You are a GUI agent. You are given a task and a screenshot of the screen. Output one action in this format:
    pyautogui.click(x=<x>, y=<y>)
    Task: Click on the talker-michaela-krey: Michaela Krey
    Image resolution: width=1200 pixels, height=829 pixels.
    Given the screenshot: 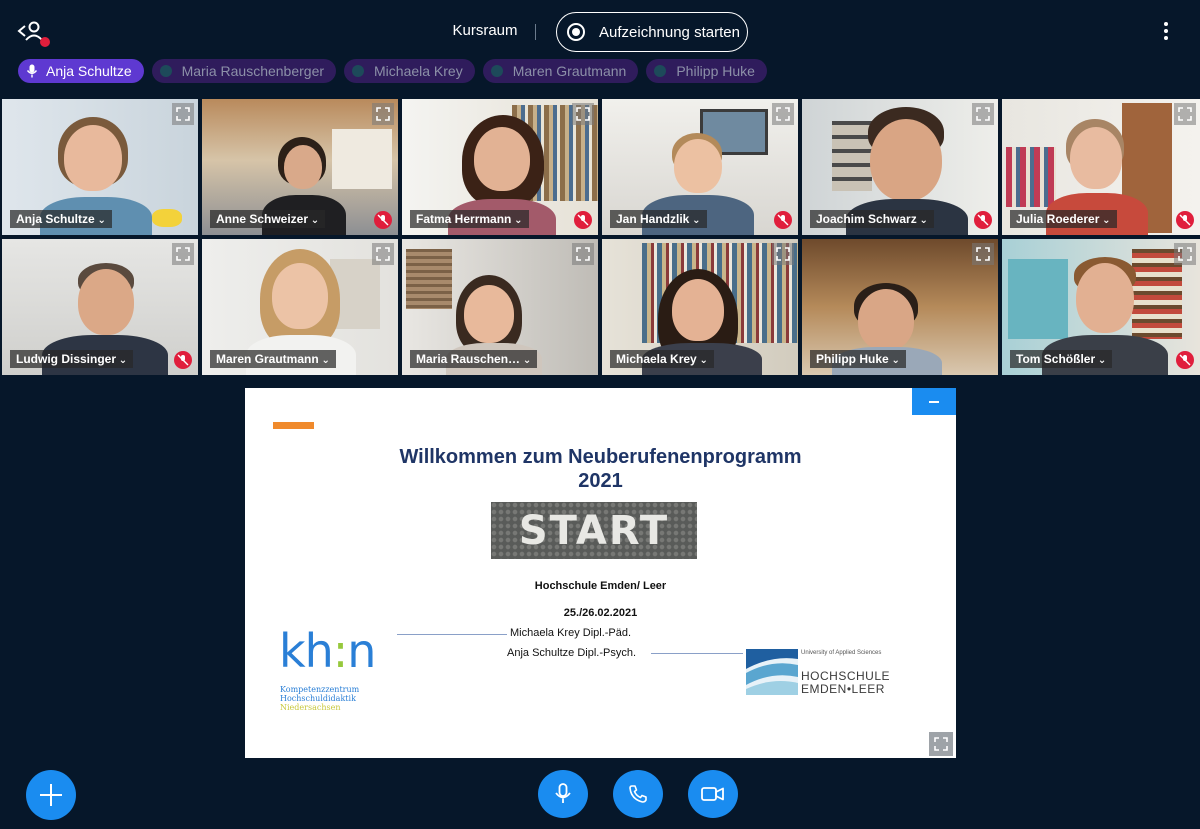 What is the action you would take?
    pyautogui.click(x=409, y=71)
    